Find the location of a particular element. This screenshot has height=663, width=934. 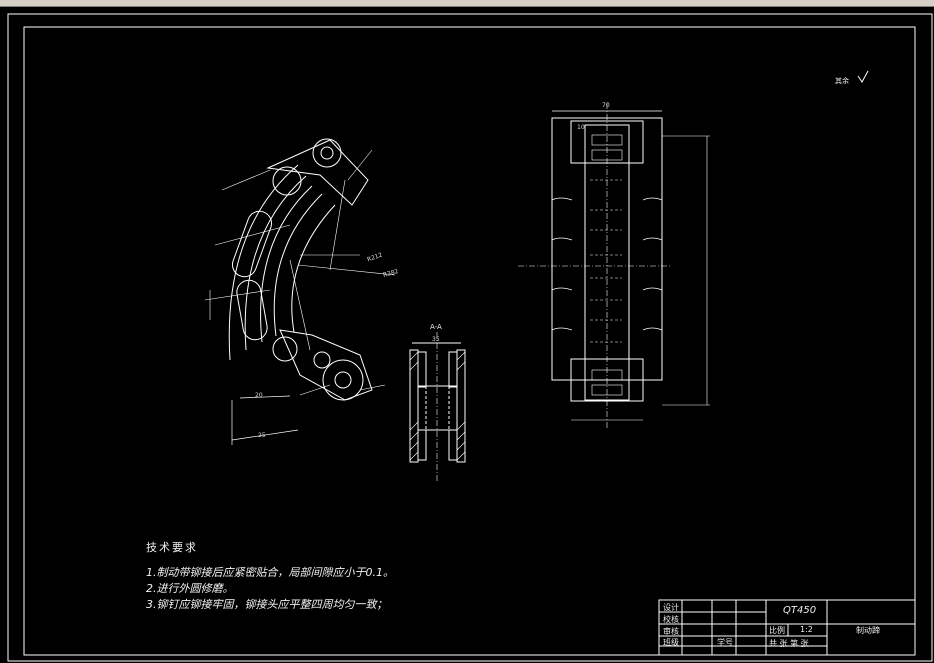

plan-view is located at coordinates (614, 266).